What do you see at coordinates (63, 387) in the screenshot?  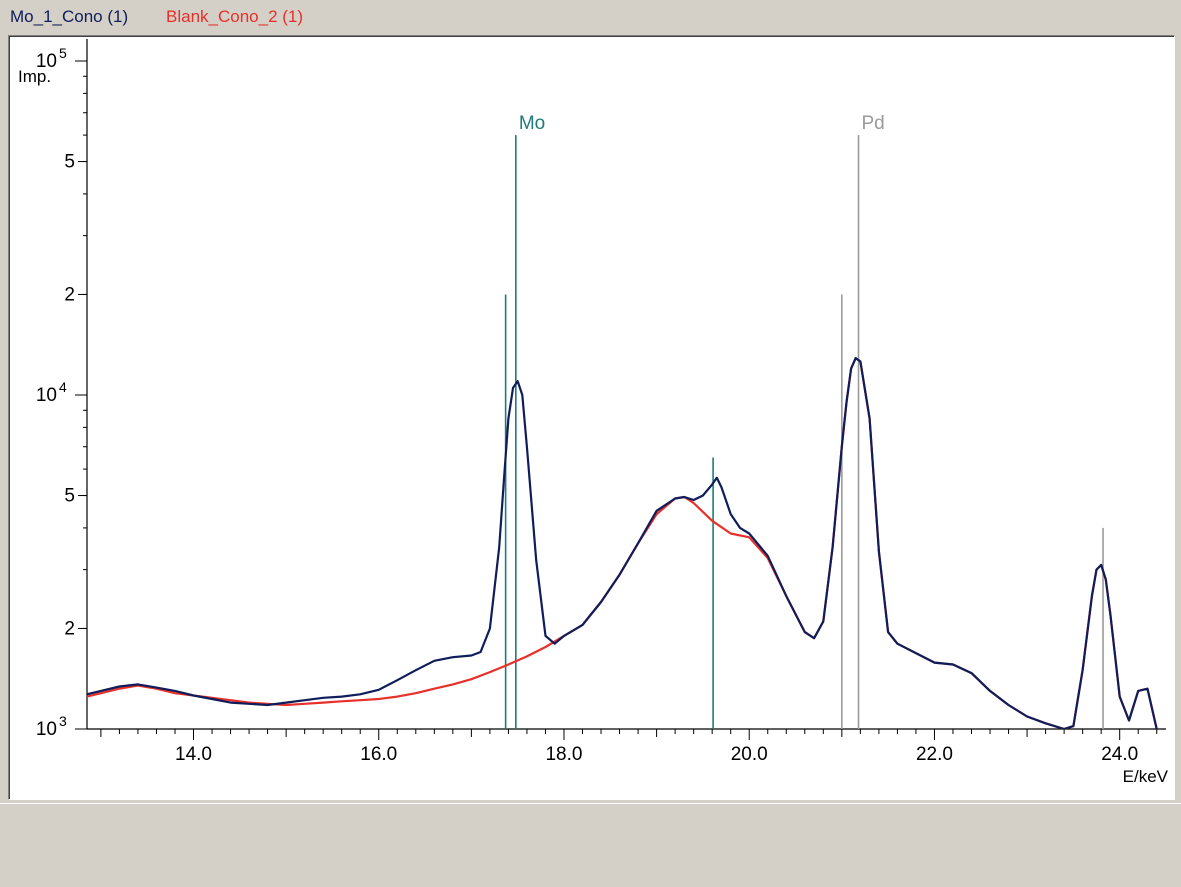 I see `y-tick-exponent: 4` at bounding box center [63, 387].